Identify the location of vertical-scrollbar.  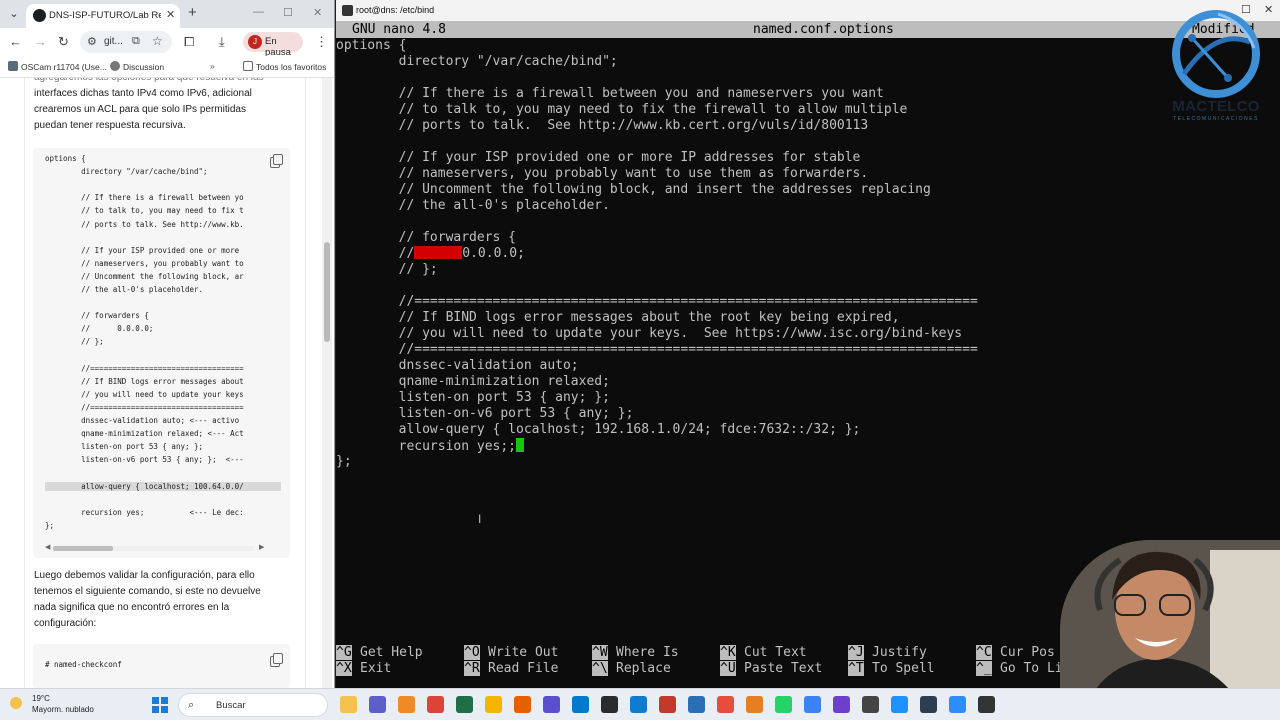
(327, 383).